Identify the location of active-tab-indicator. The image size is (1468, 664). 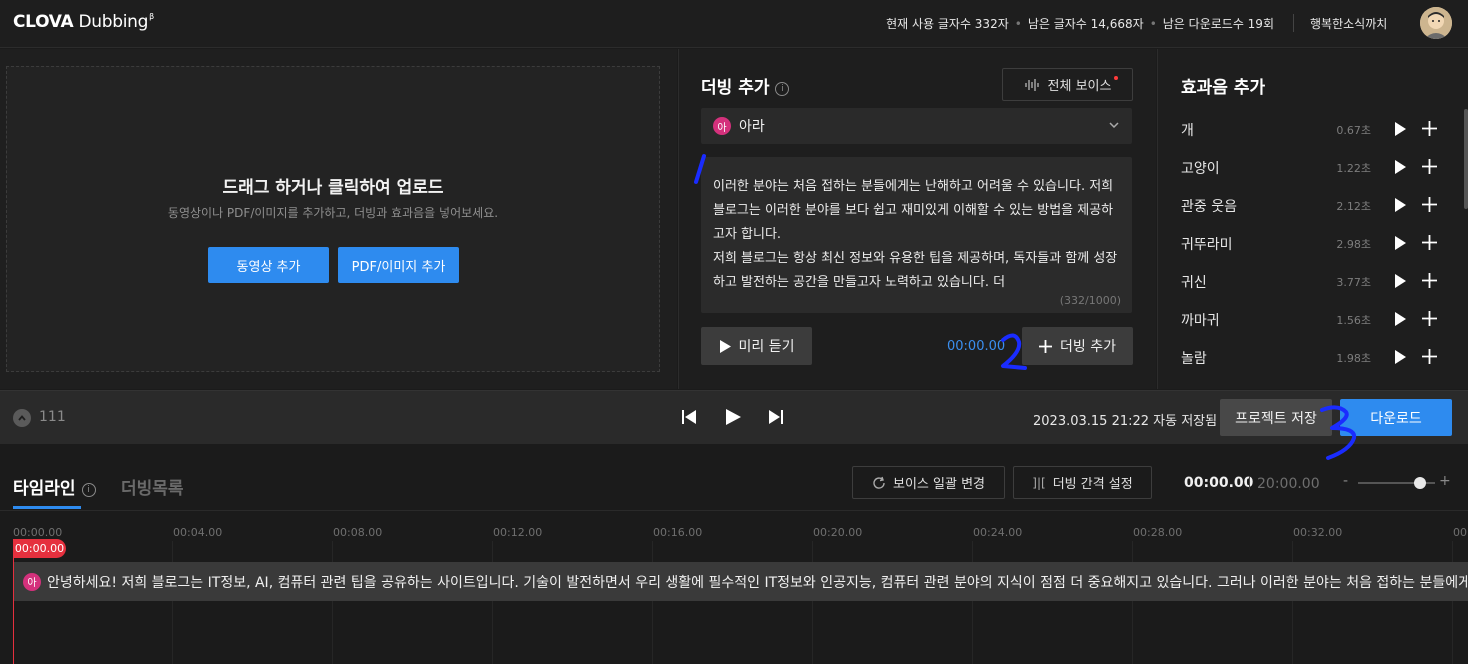
(47, 507).